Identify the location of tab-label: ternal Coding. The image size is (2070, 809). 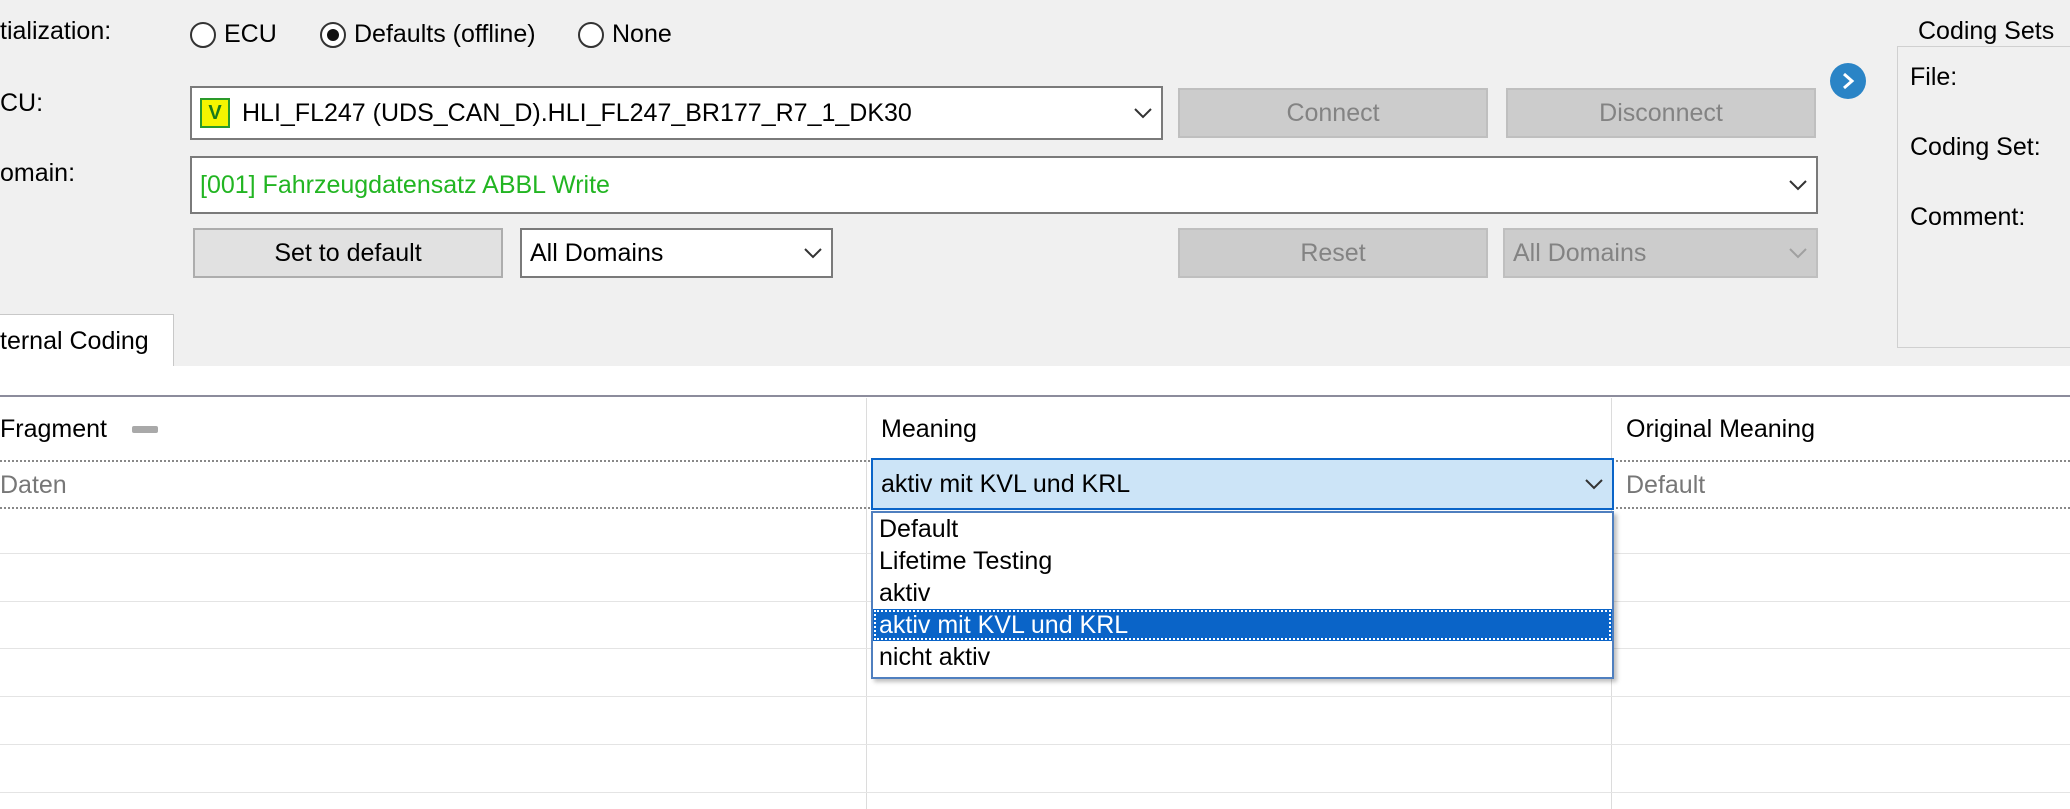
(74, 341).